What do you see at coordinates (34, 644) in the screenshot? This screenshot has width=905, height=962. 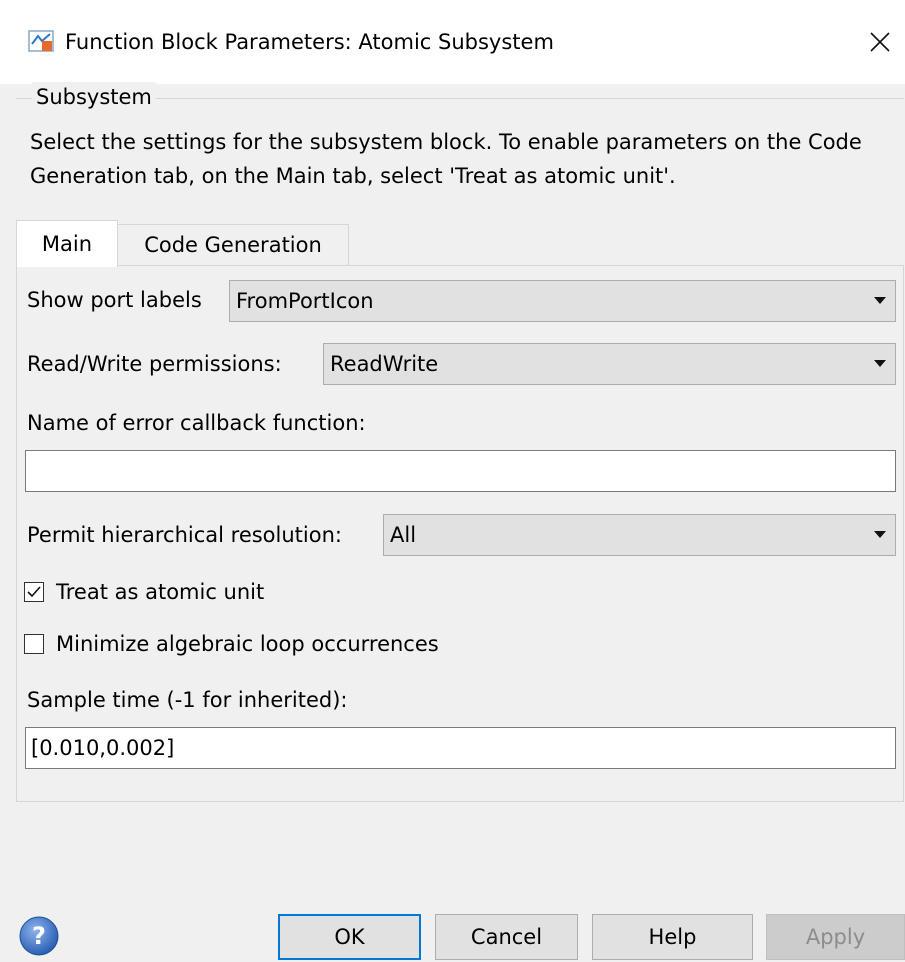 I see `minimize-loop-checkbox` at bounding box center [34, 644].